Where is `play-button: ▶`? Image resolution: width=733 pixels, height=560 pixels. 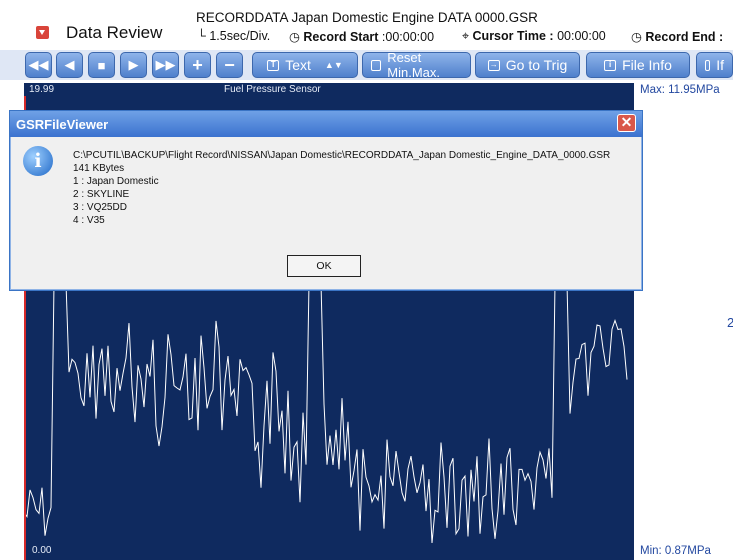
play-button: ▶ is located at coordinates (133, 65).